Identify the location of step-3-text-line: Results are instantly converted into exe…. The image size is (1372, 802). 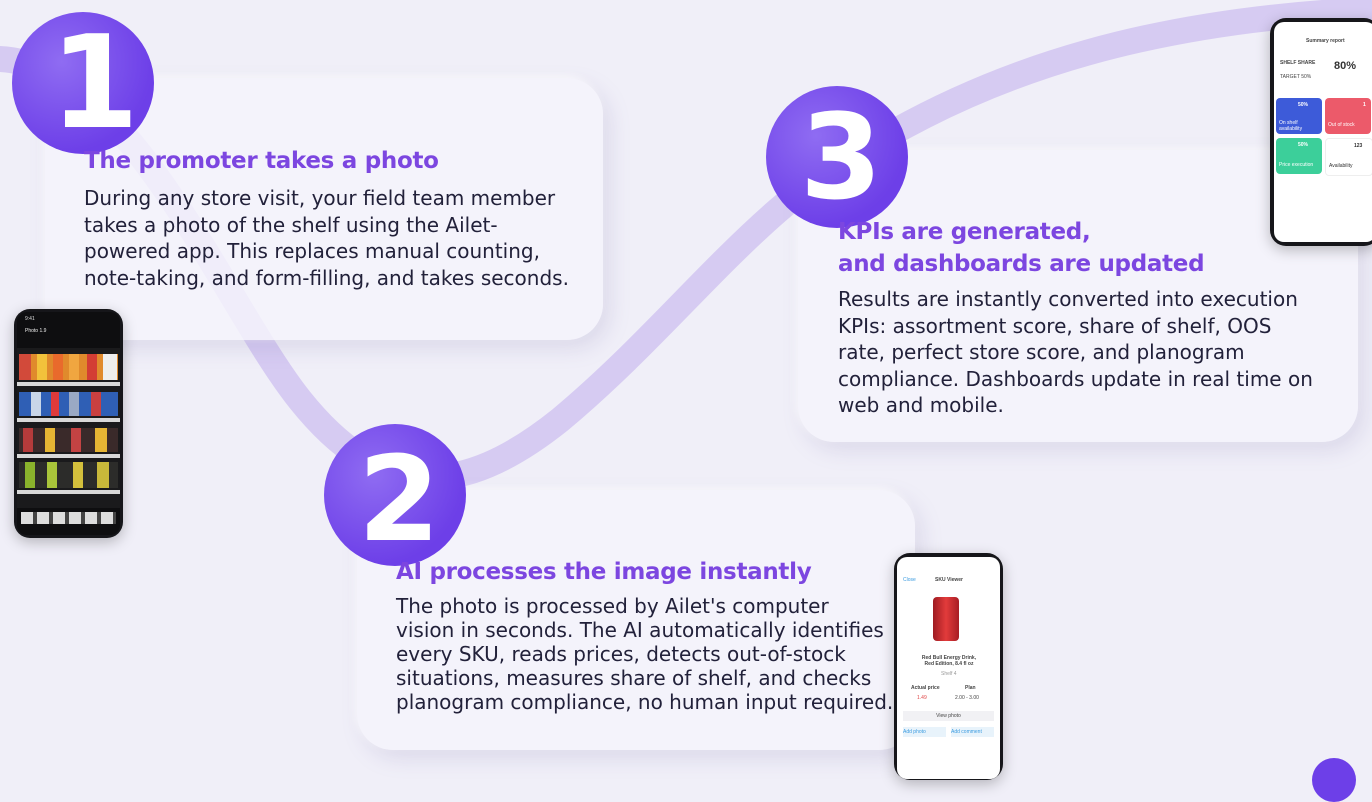
(1068, 299).